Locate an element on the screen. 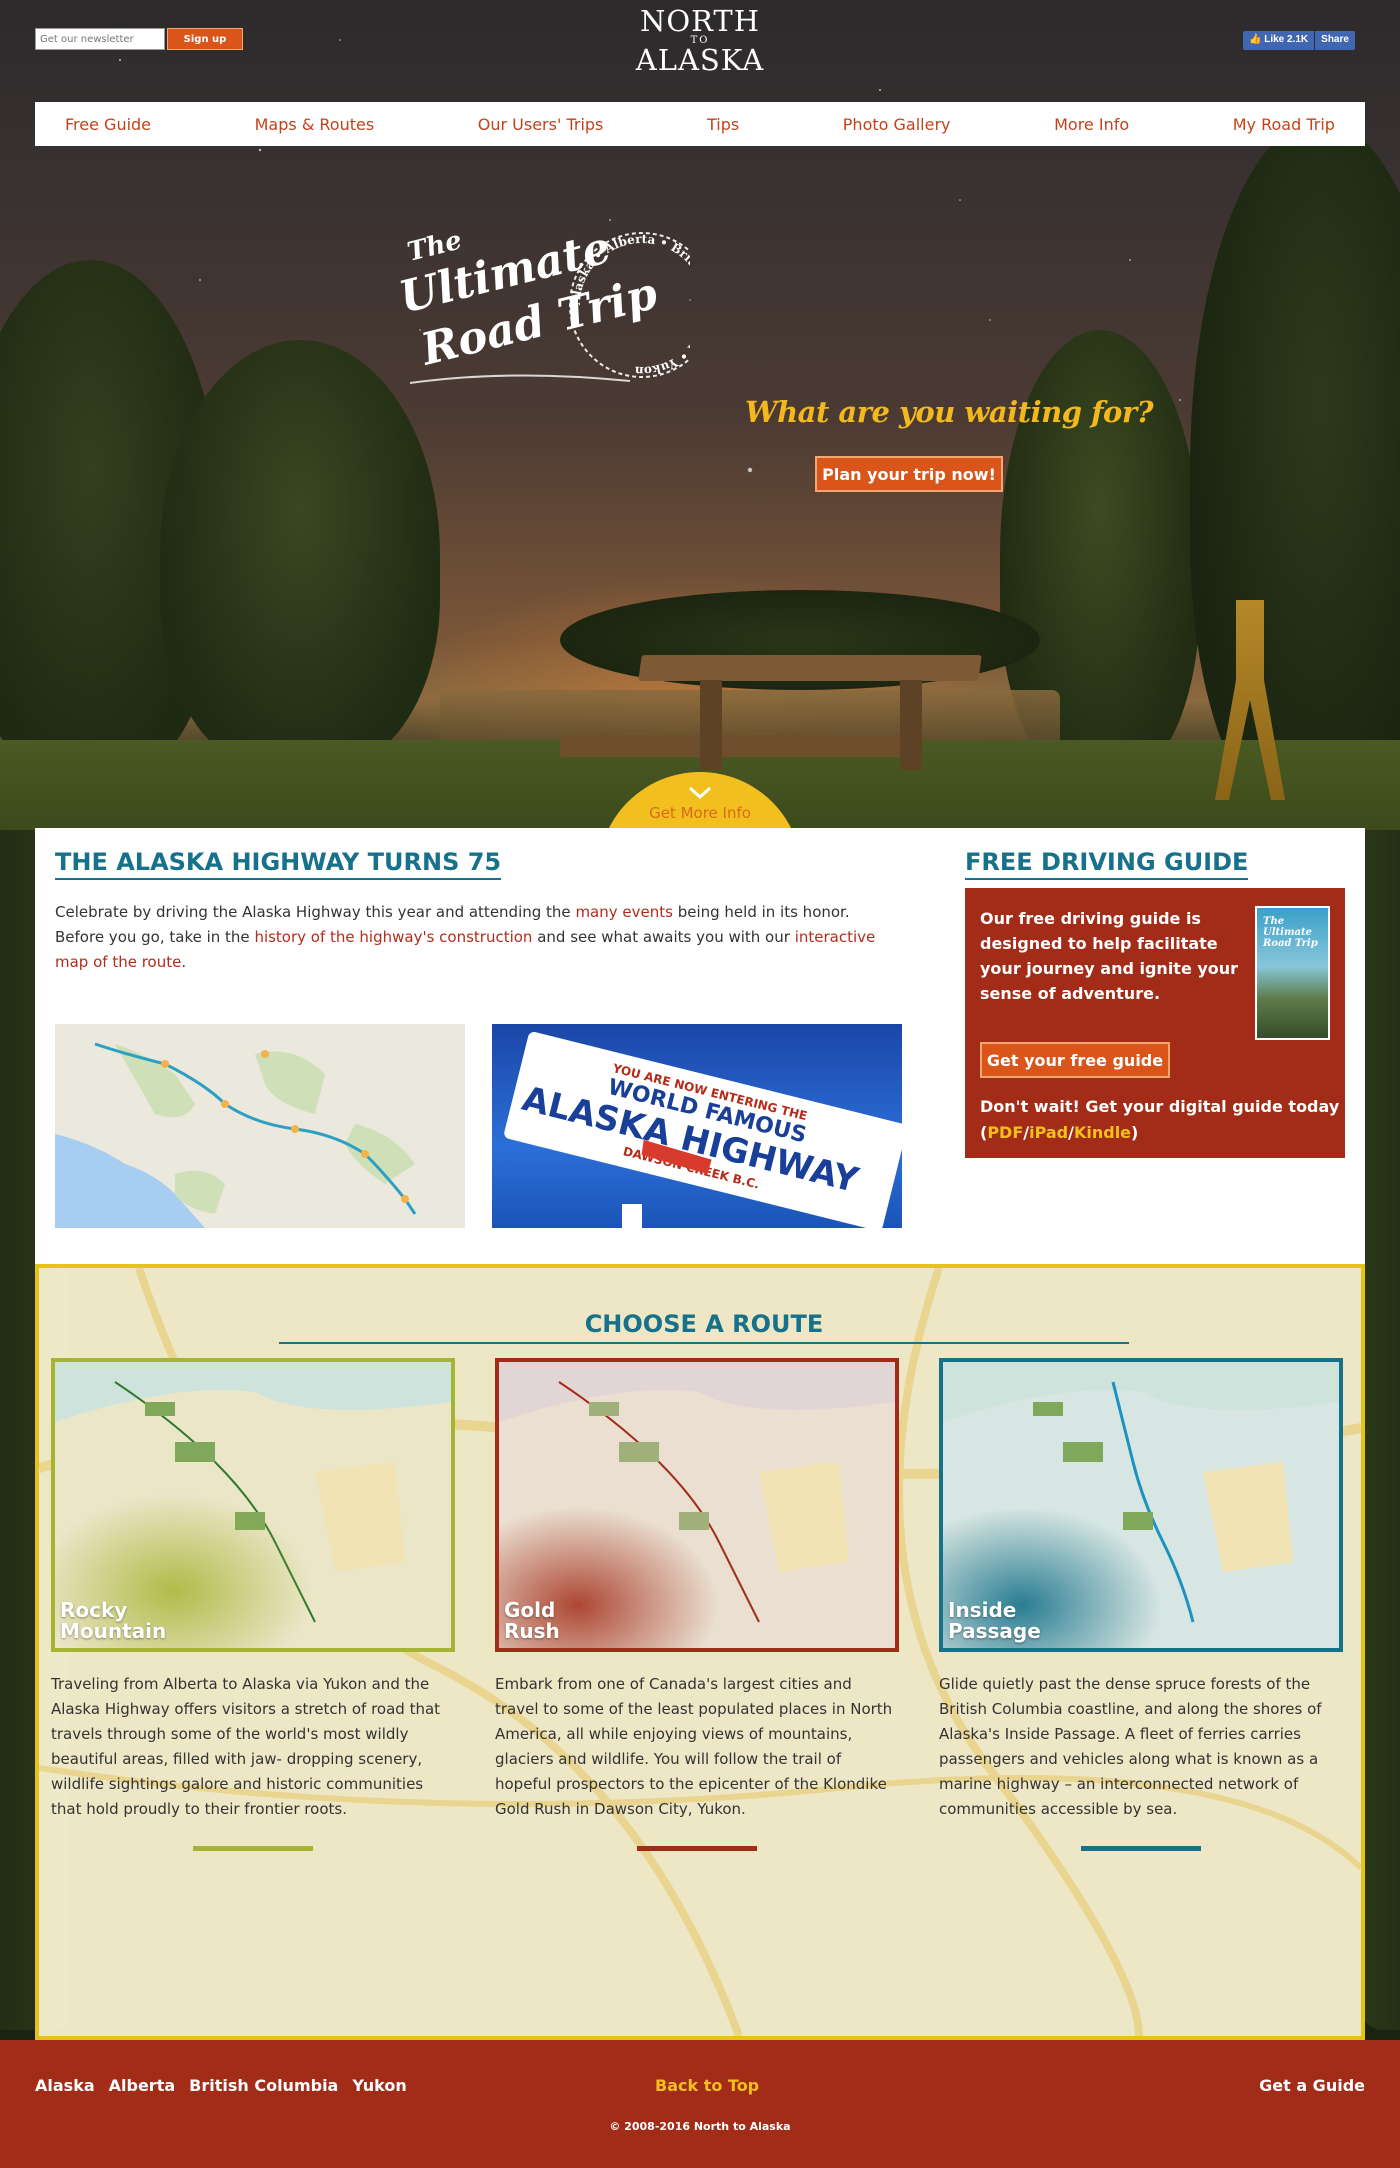  picnic-bench is located at coordinates (740, 746).